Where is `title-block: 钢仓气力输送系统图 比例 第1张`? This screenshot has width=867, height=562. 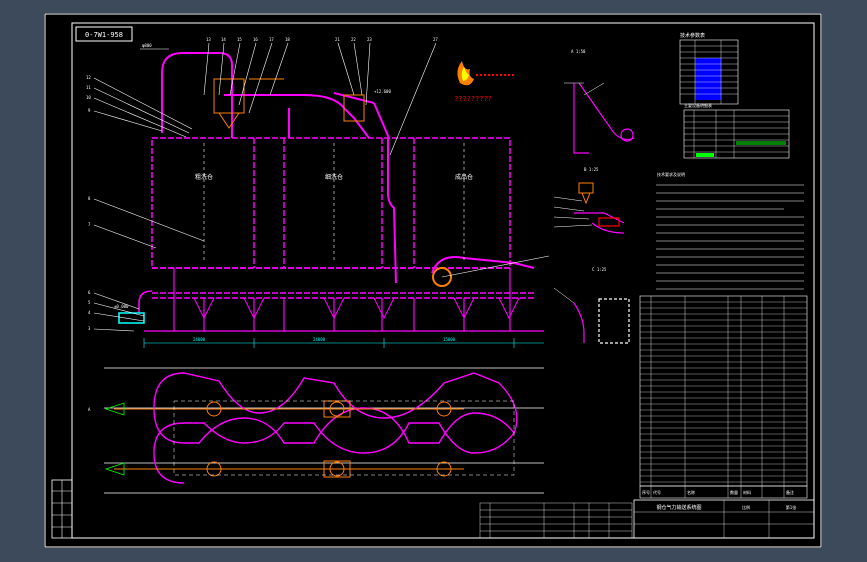 title-block: 钢仓气力输送系统图 比例 第1张 is located at coordinates (724, 519).